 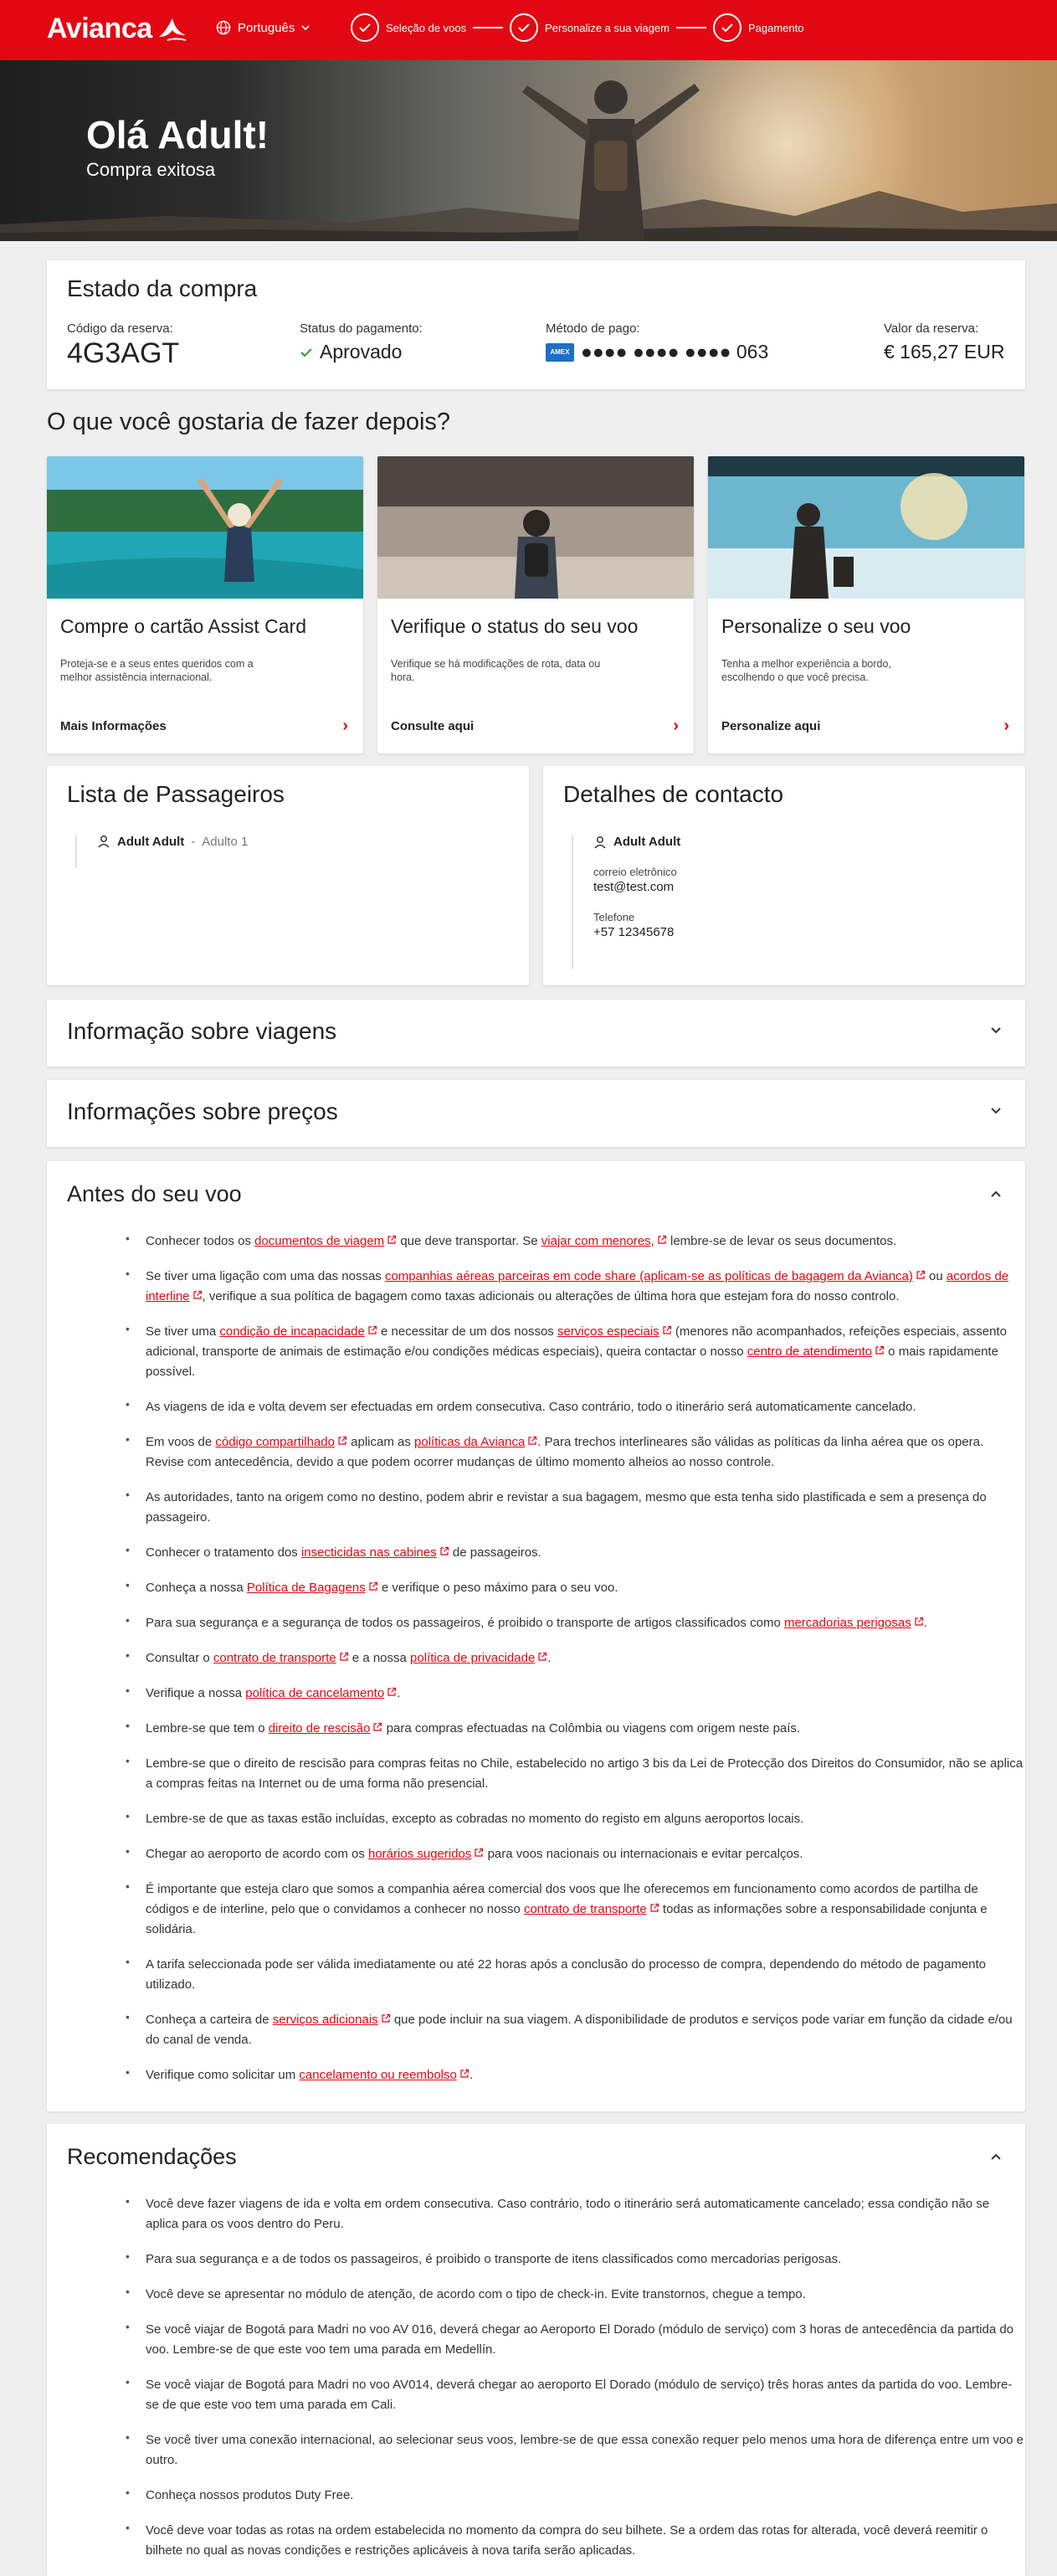 What do you see at coordinates (866, 726) in the screenshot?
I see `promo-link-personalize: Personalize aqui ›` at bounding box center [866, 726].